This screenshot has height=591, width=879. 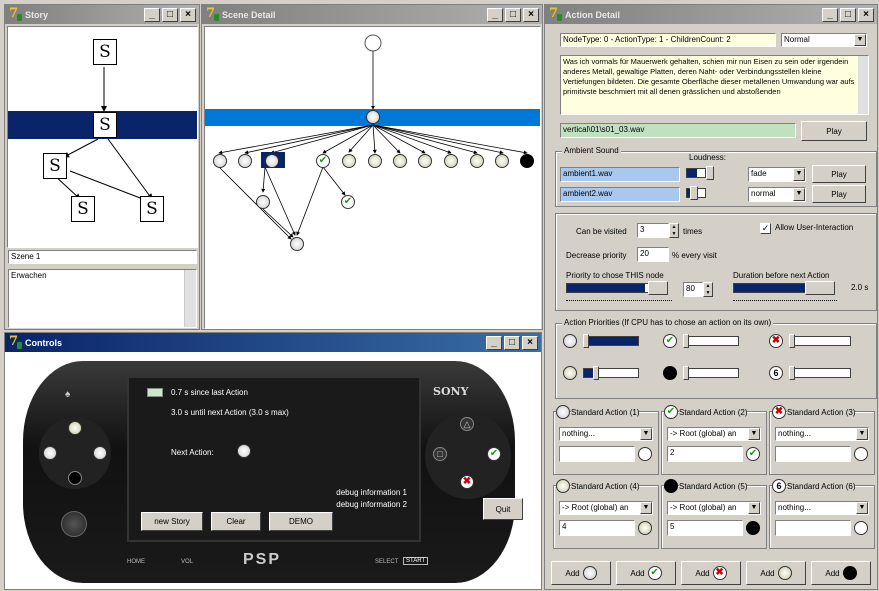 What do you see at coordinates (839, 174) in the screenshot?
I see `play-ambient1-button: Play` at bounding box center [839, 174].